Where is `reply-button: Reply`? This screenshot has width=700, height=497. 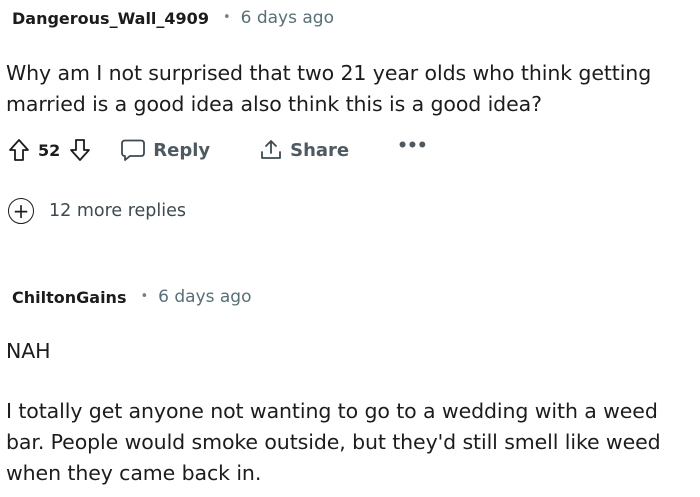 reply-button: Reply is located at coordinates (165, 150).